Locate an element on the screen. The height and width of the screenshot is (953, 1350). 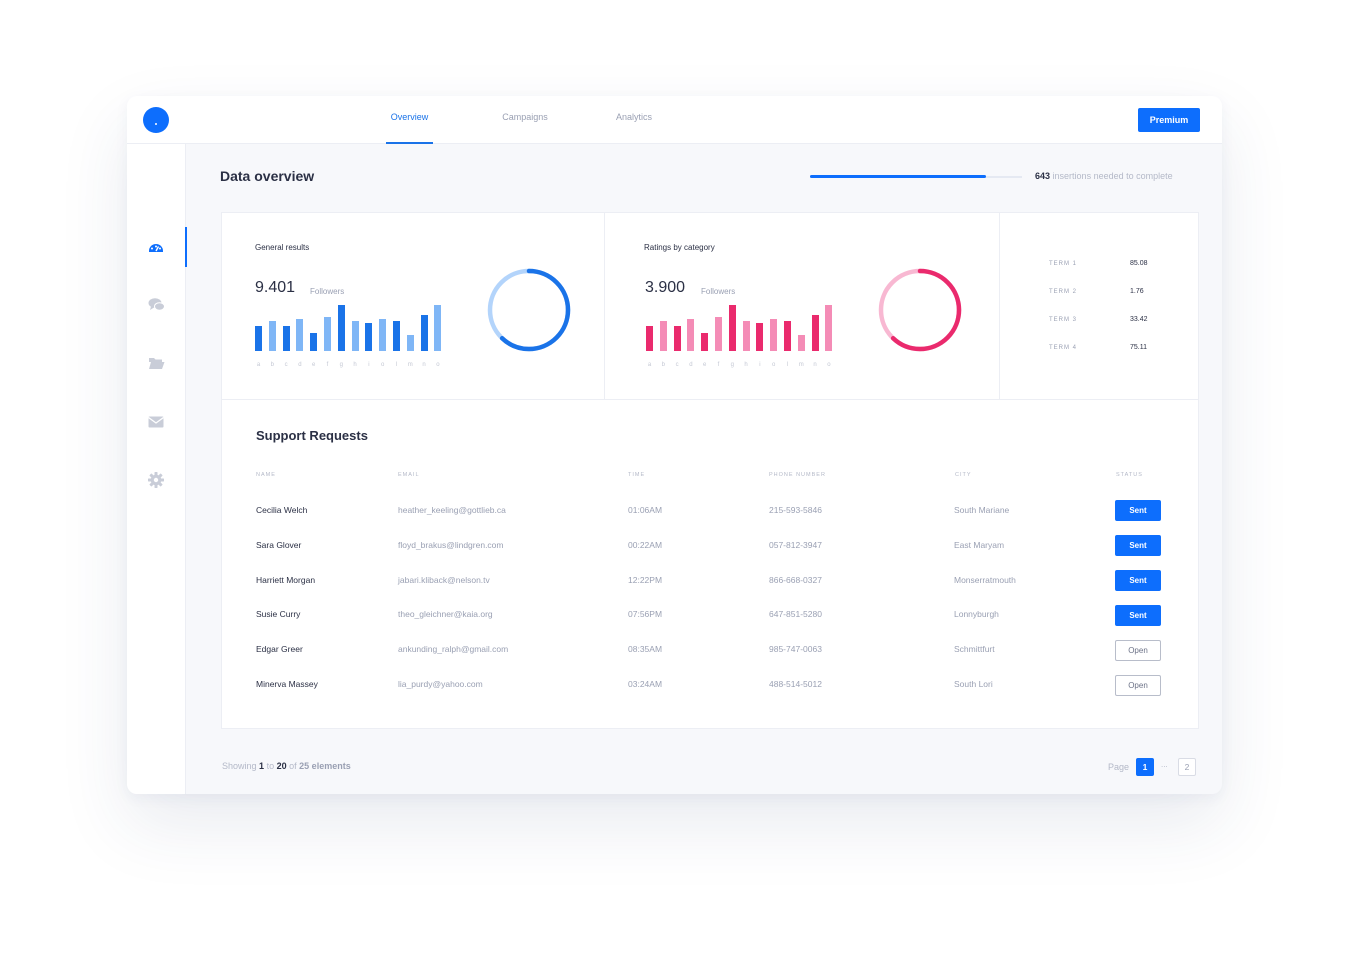
bar-label: i is located at coordinates (369, 365).